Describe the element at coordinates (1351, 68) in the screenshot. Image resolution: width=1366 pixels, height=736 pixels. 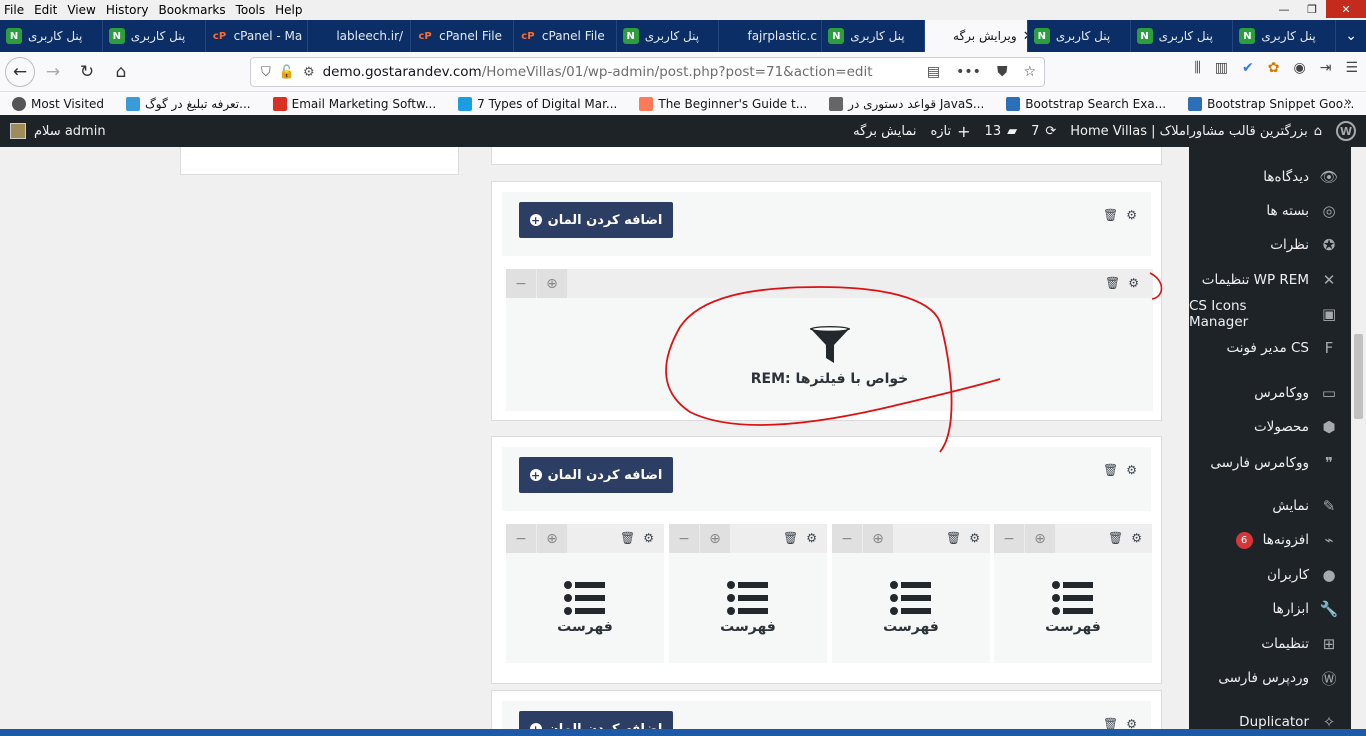
I see `hamburger-menu-icon: ☰` at that location.